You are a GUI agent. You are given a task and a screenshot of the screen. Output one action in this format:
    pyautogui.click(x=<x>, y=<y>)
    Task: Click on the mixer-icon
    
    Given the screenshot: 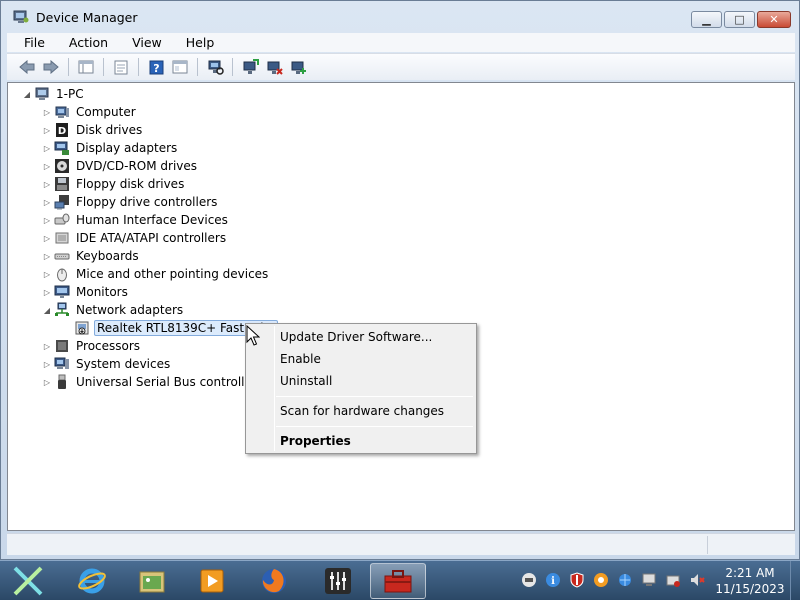 What is the action you would take?
    pyautogui.click(x=338, y=581)
    